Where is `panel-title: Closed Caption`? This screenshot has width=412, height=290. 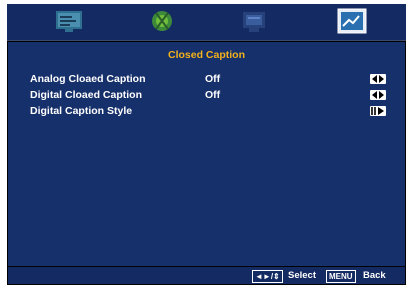
panel-title: Closed Caption is located at coordinates (206, 55).